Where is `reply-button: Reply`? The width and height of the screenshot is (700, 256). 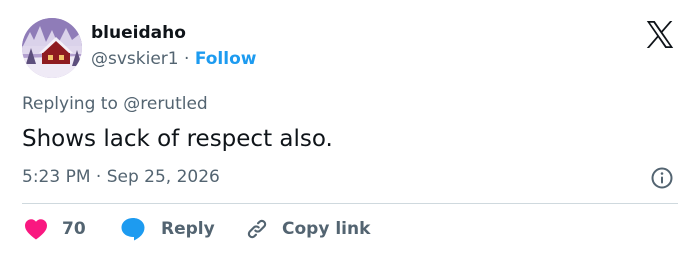
reply-button: Reply is located at coordinates (167, 229).